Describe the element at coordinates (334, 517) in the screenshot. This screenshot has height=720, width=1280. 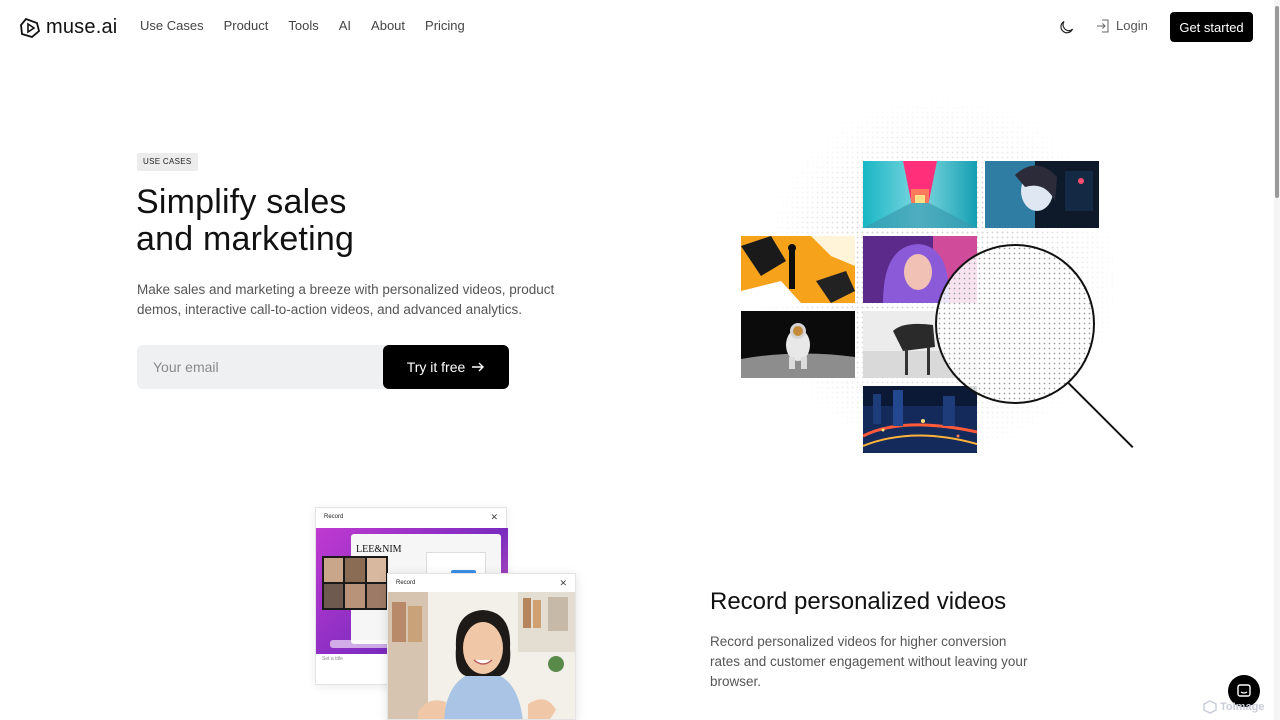
I see `record-window-back-title: Record` at that location.